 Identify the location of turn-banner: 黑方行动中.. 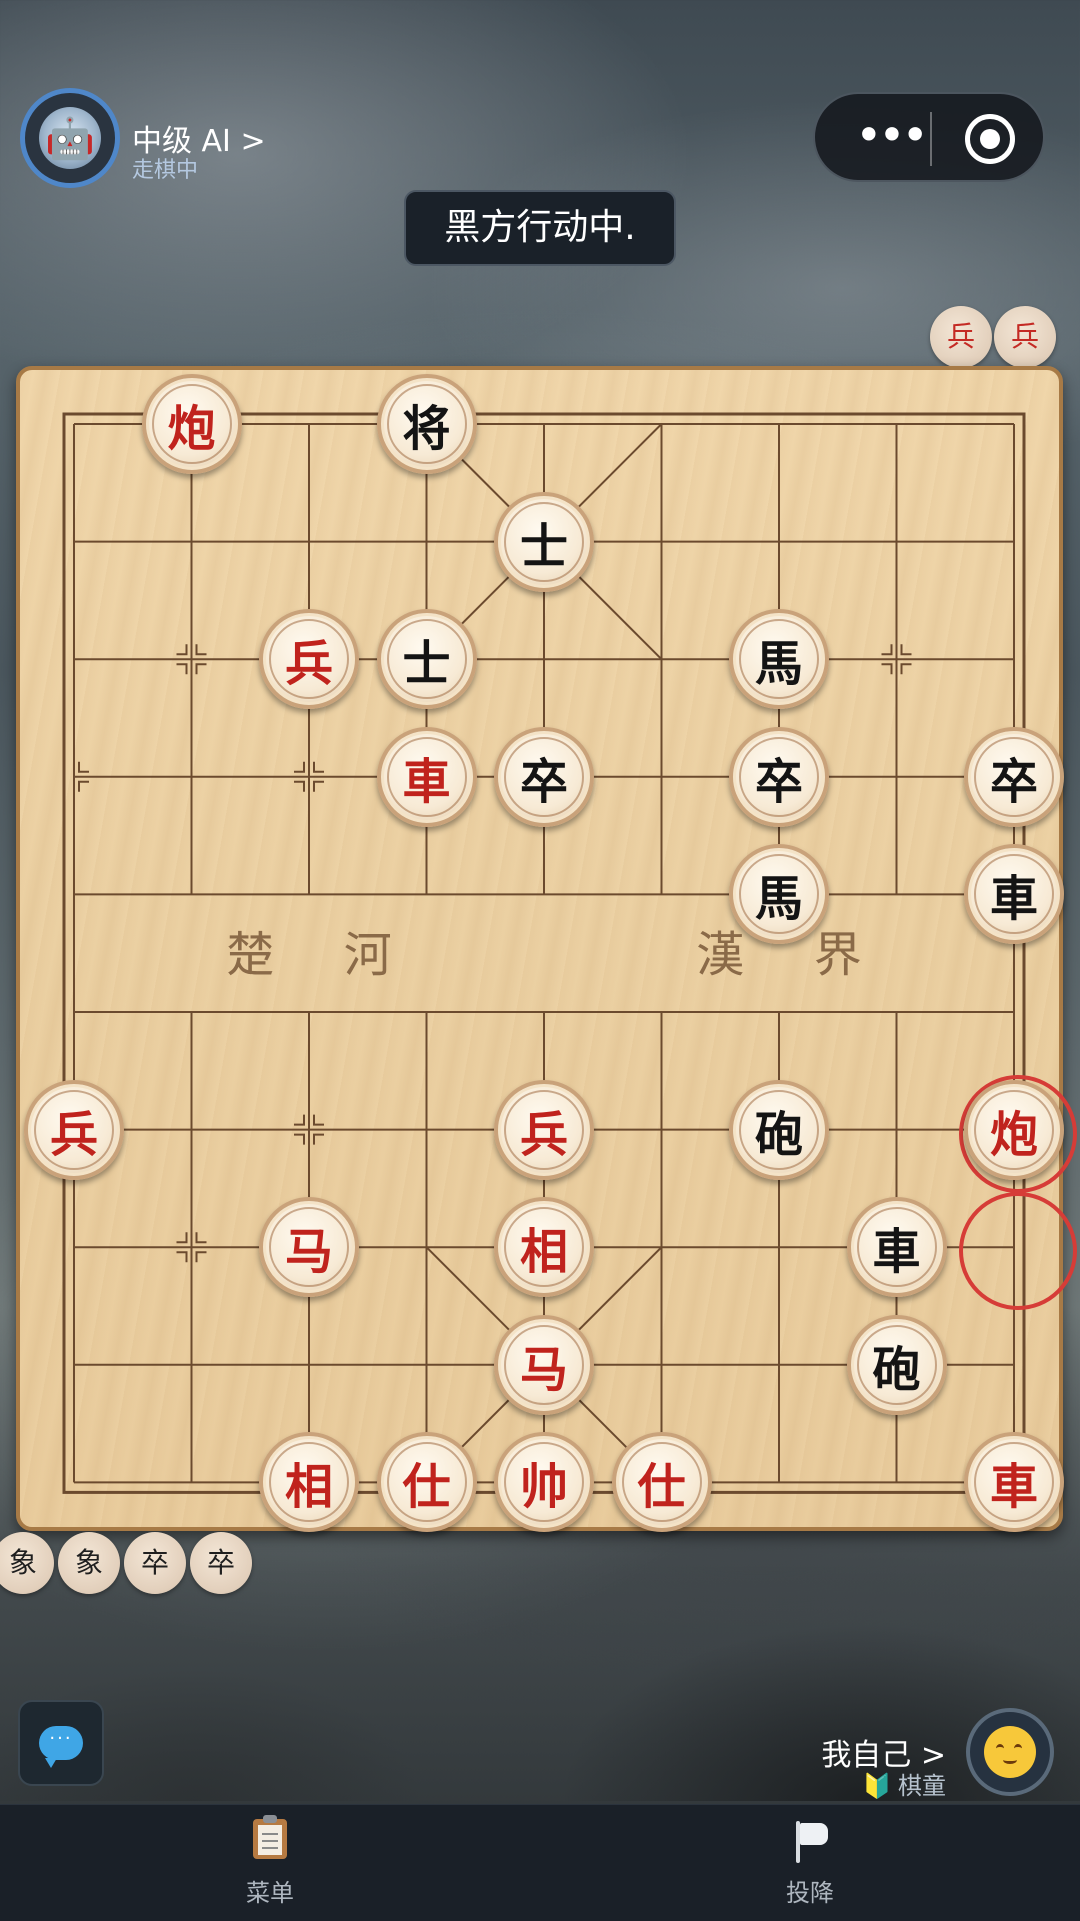
(540, 228).